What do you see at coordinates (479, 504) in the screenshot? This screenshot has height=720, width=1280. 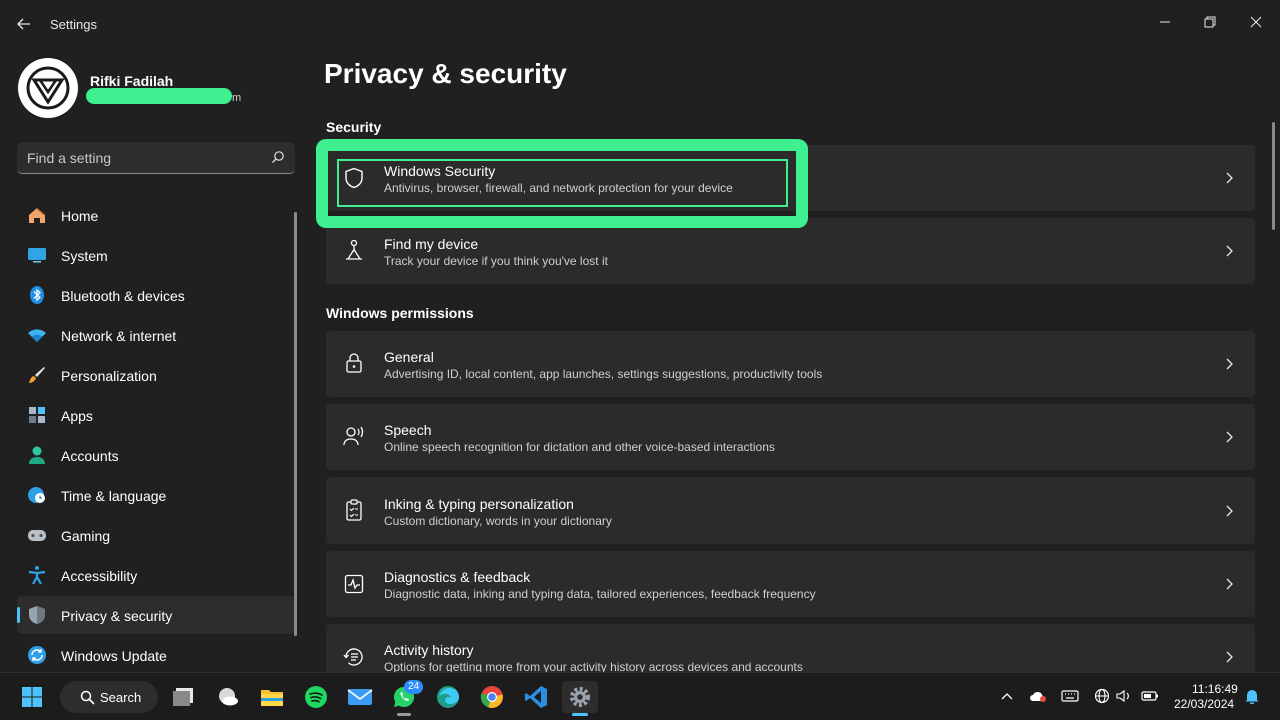 I see `card-title: Inking & typing personalization` at bounding box center [479, 504].